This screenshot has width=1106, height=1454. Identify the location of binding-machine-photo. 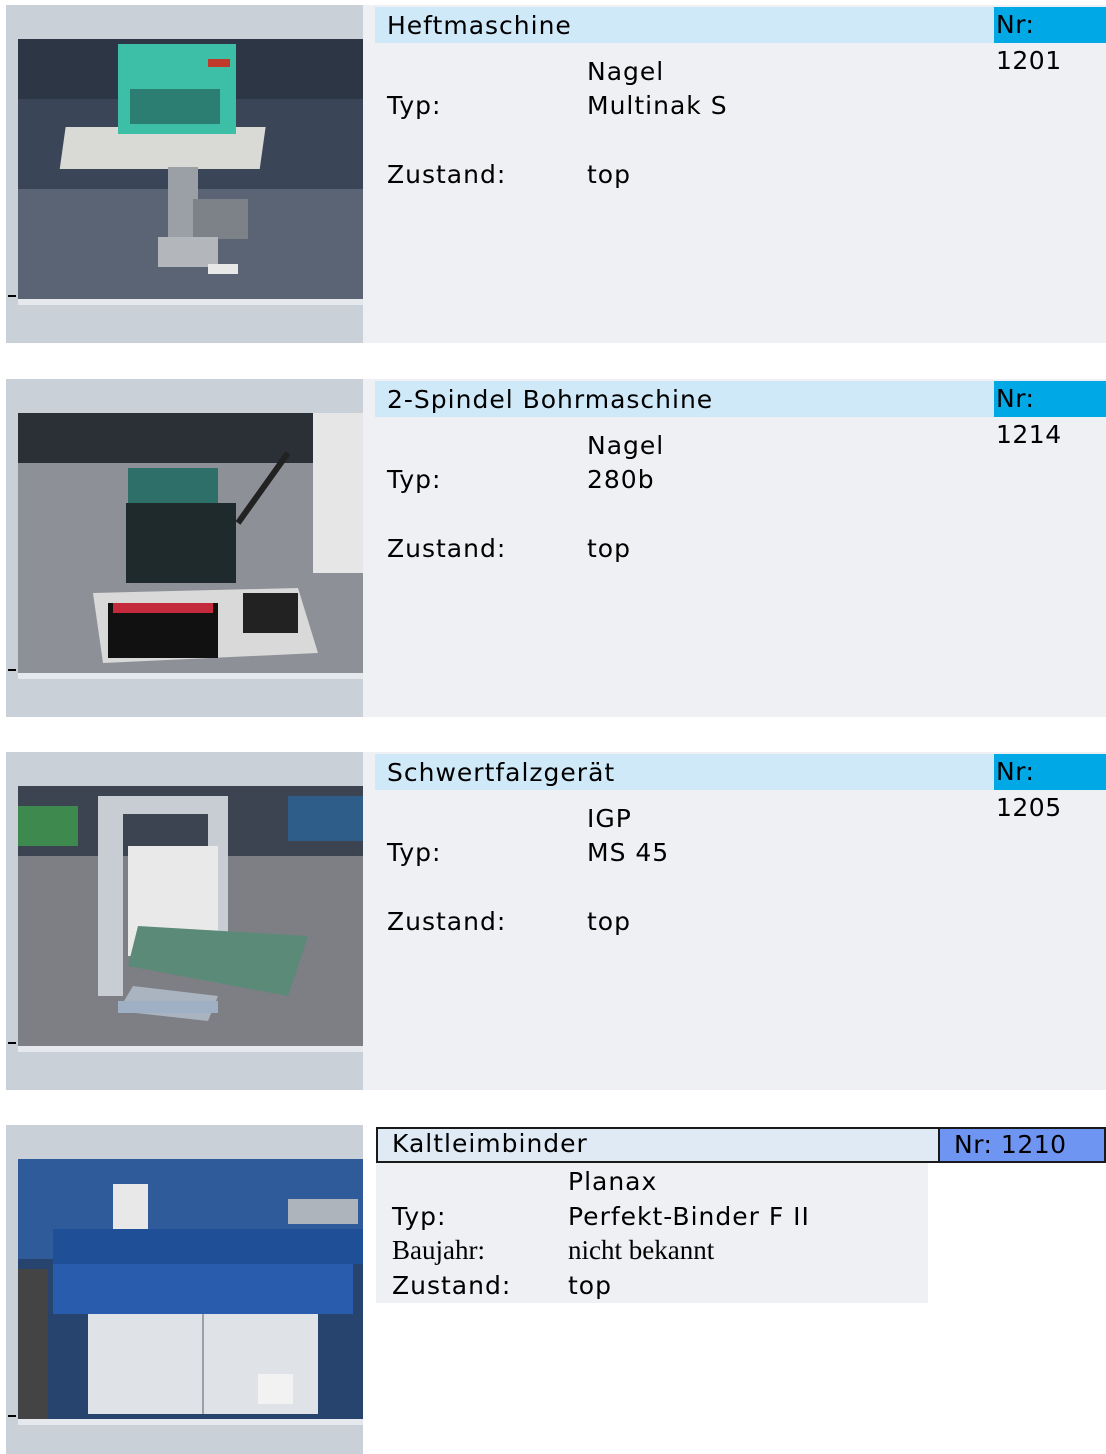
(190, 1292).